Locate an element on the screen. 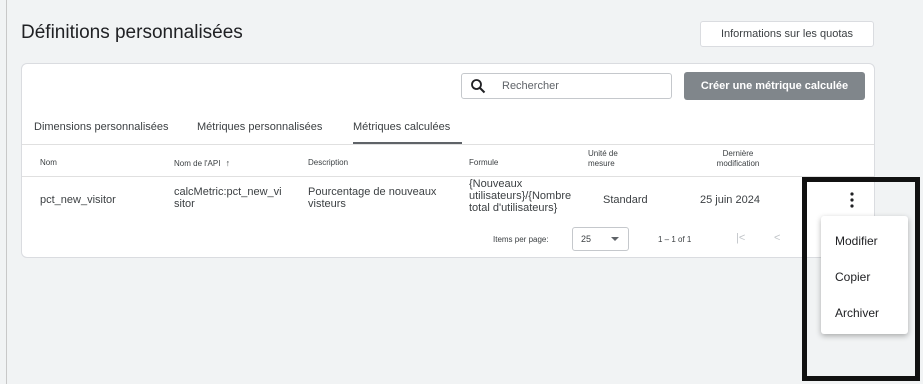  cell-api-name: calcMetric:pct_new_vi sitor is located at coordinates (228, 198).